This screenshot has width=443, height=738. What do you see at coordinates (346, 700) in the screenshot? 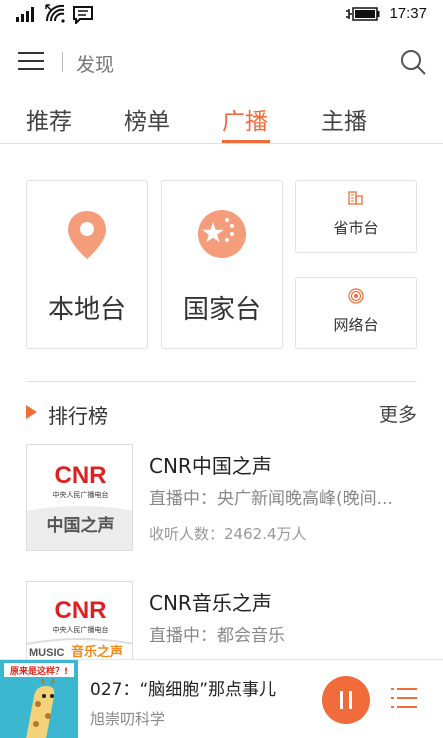
I see `pause-button` at bounding box center [346, 700].